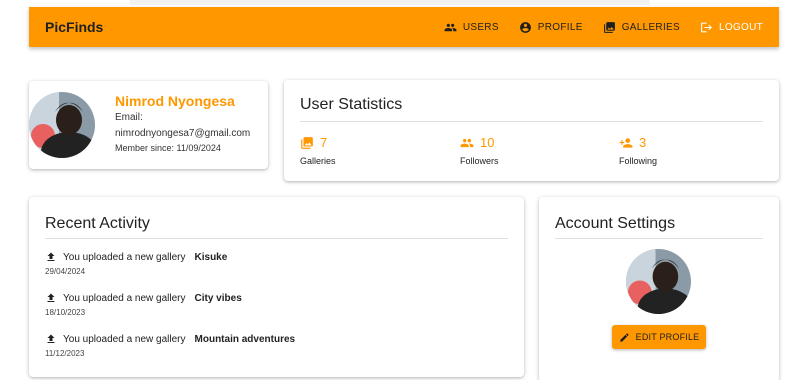 The height and width of the screenshot is (380, 806). I want to click on profile-email: nimrodnyongesa7@gmail.com, so click(183, 133).